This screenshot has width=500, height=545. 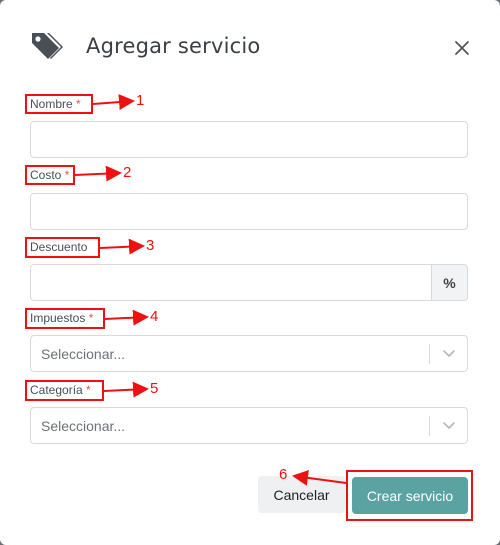 I want to click on costo-label-text: Costo, so click(x=46, y=175).